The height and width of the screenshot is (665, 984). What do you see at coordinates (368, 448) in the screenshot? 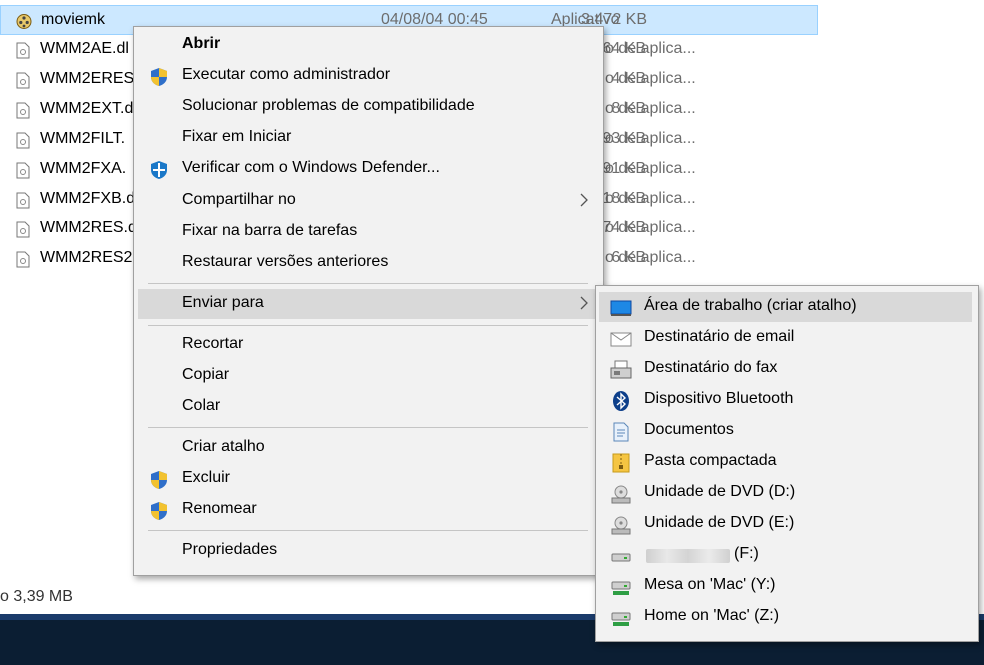
I see `menu-item-create-shortcut: Criar atalho` at bounding box center [368, 448].